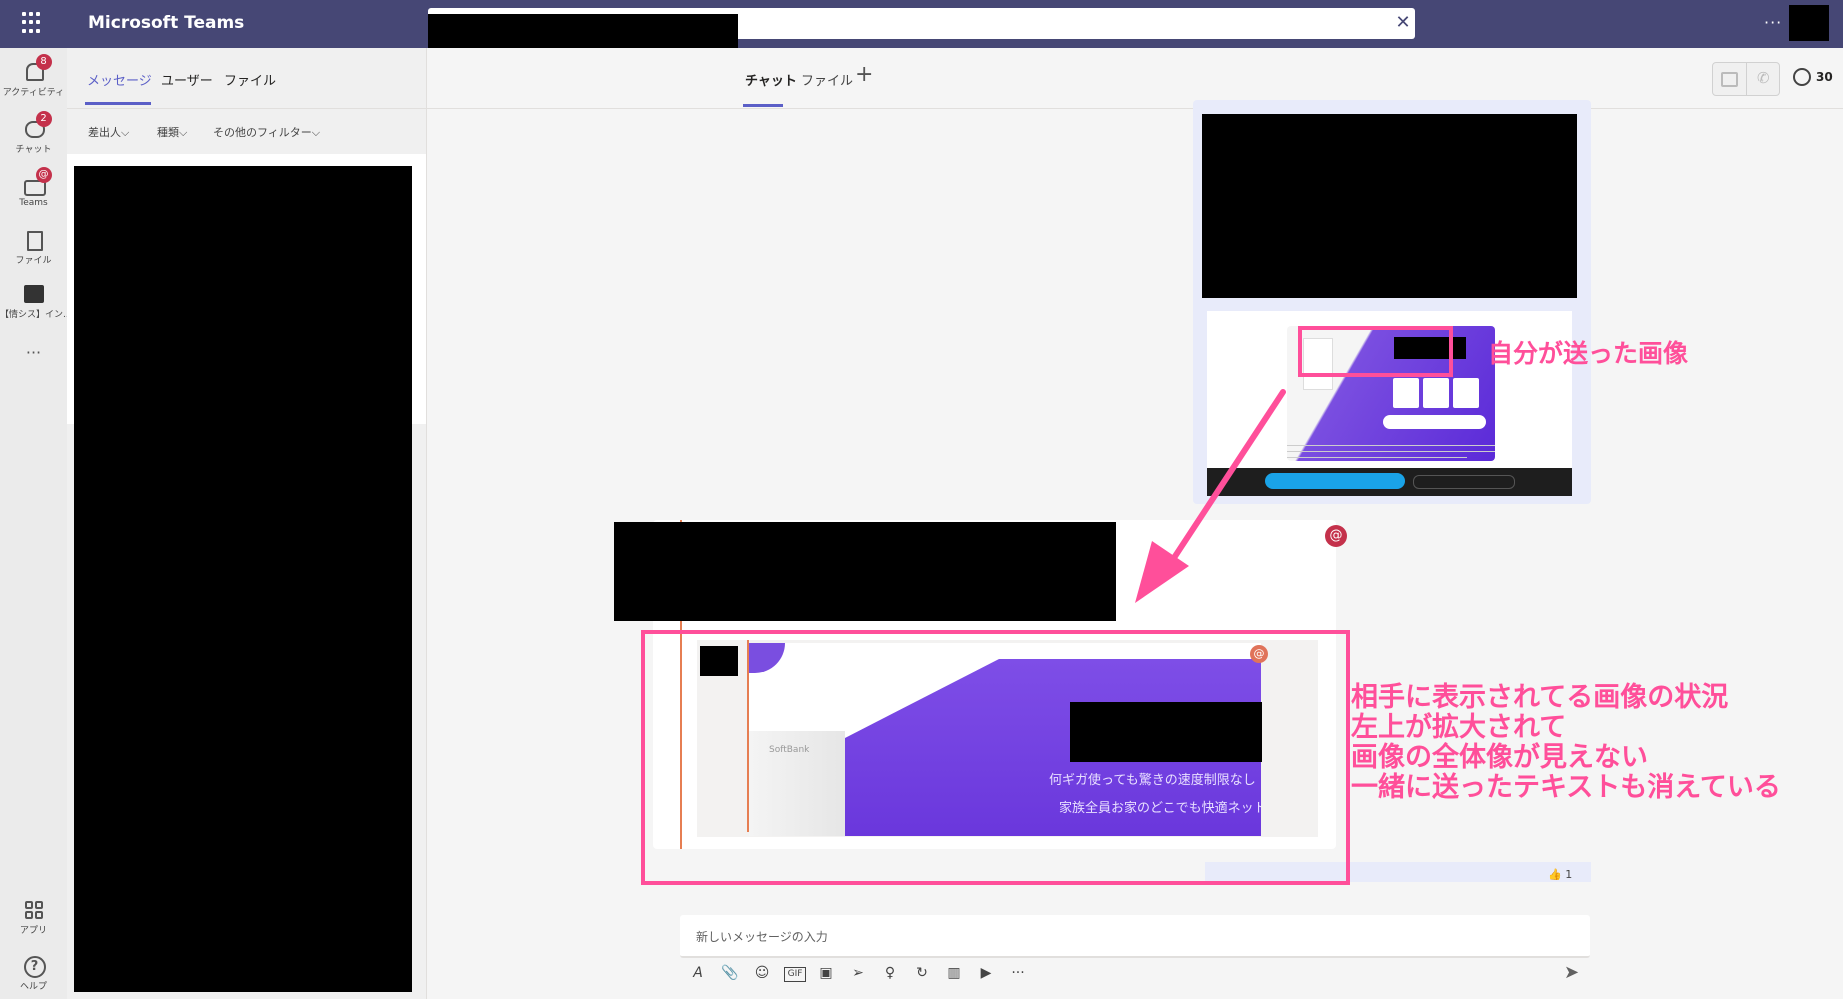  I want to click on compose-box: 新しいメッセージの入力, so click(1135, 936).